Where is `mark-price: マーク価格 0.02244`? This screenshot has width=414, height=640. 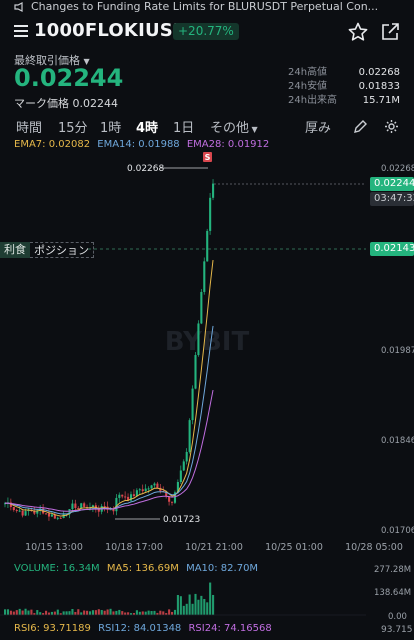
mark-price: マーク価格 0.02244 is located at coordinates (66, 103).